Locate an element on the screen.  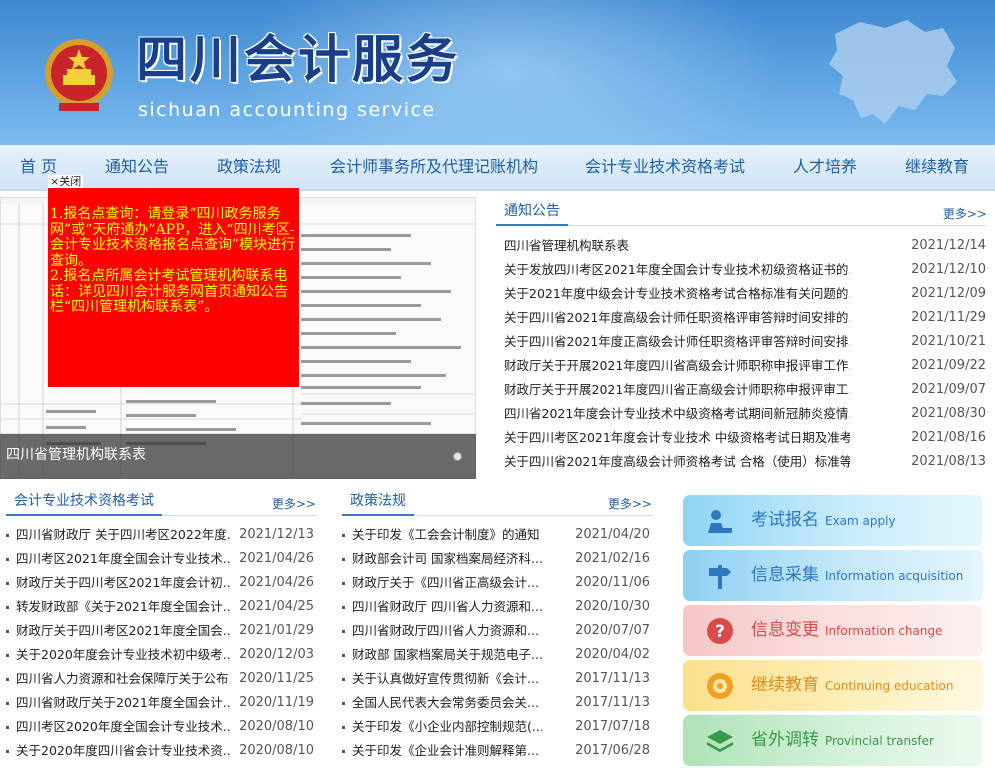
policy-item: 全国人民代表大会常务委员会关... 2017/11/13 is located at coordinates (496, 703).